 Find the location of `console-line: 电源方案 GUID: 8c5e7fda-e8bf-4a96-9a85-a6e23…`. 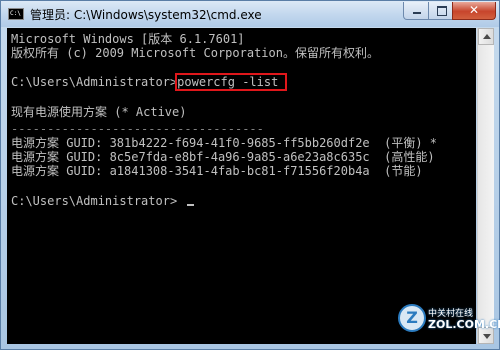

console-line: 电源方案 GUID: 8c5e7fda-e8bf-4a96-9a85-a6e23… is located at coordinates (223, 157).